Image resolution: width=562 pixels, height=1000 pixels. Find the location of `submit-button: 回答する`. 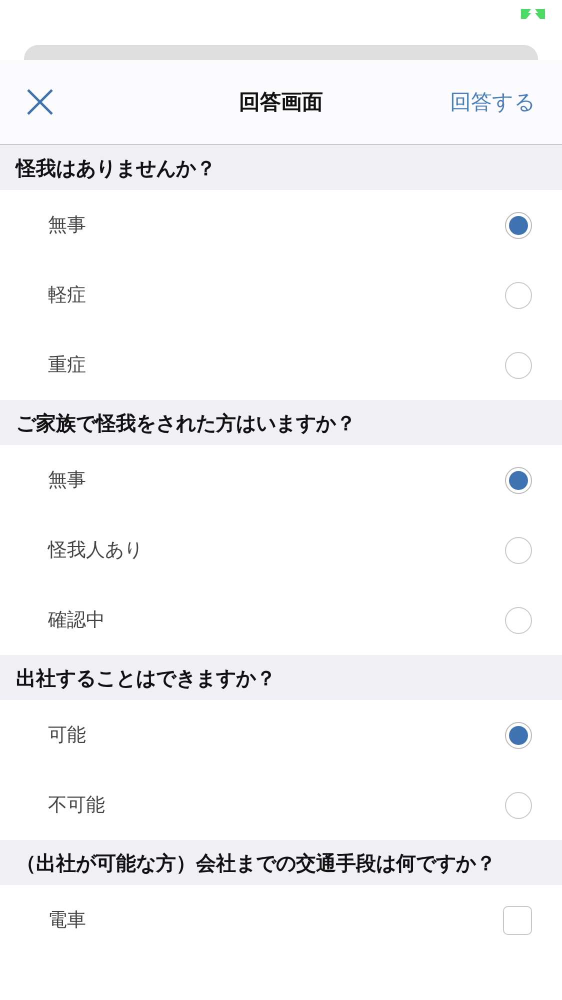

submit-button: 回答する is located at coordinates (493, 102).